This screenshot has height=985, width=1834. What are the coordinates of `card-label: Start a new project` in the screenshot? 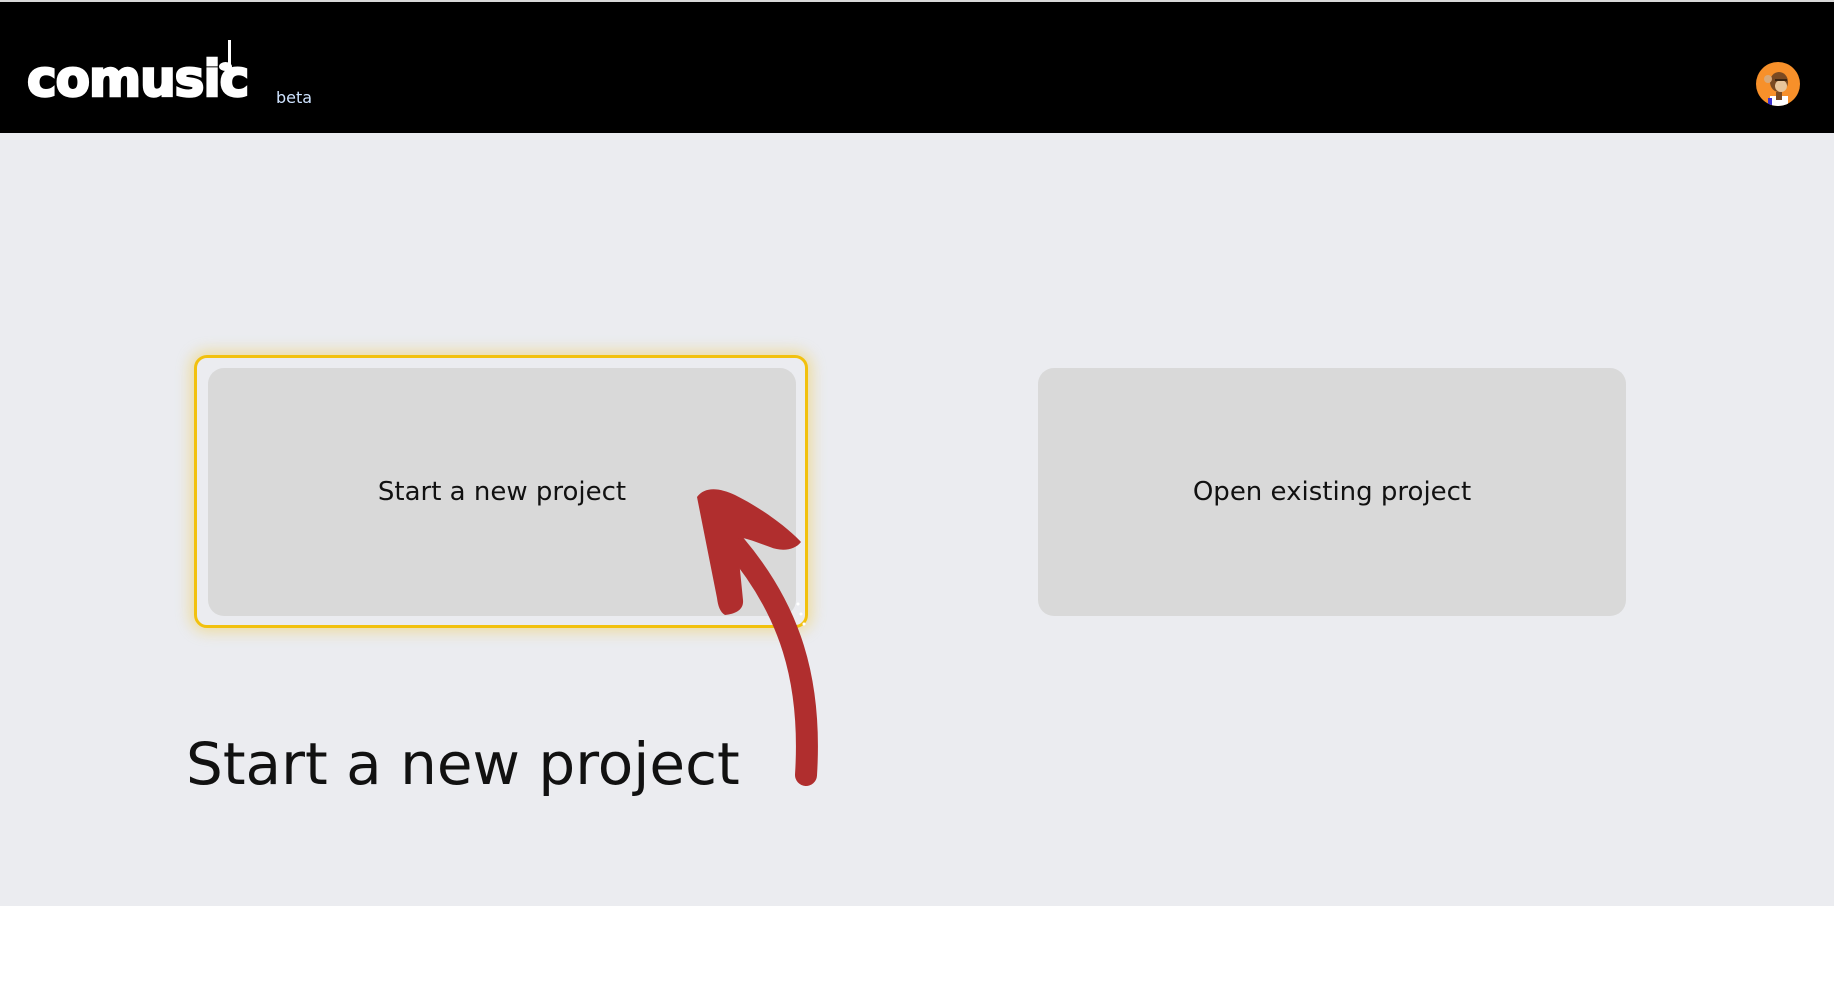 It's located at (502, 492).